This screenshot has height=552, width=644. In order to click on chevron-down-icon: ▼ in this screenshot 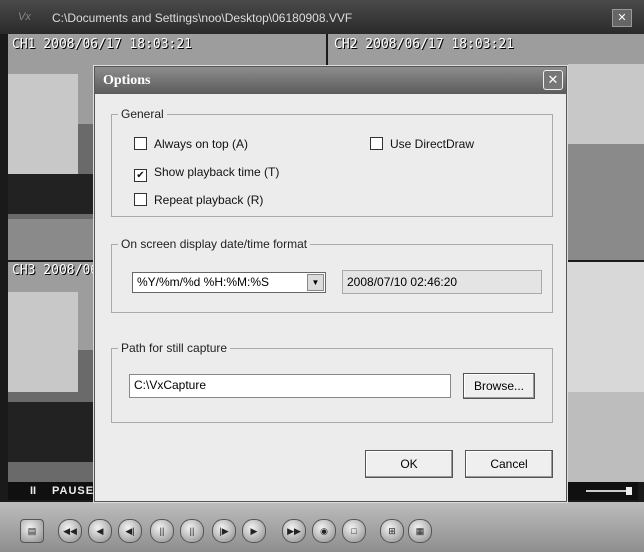, I will do `click(315, 282)`.